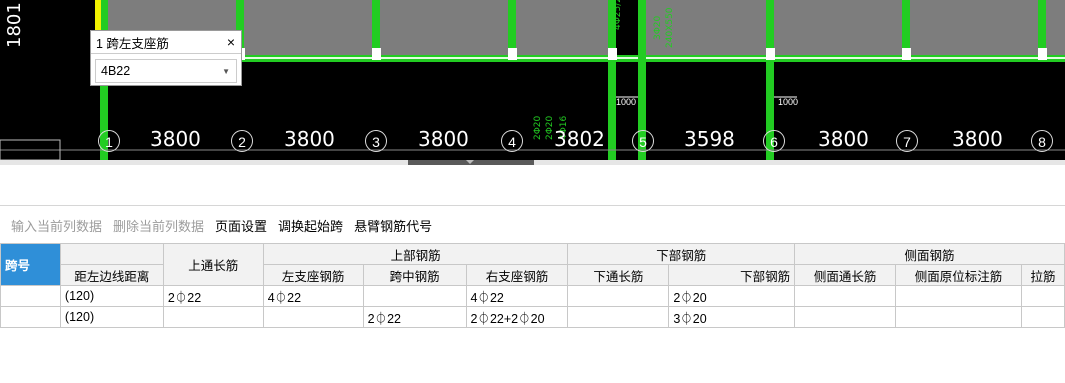 This screenshot has height=383, width=1065. What do you see at coordinates (213, 264) in the screenshot?
I see `header-top-long: 上通长筋` at bounding box center [213, 264].